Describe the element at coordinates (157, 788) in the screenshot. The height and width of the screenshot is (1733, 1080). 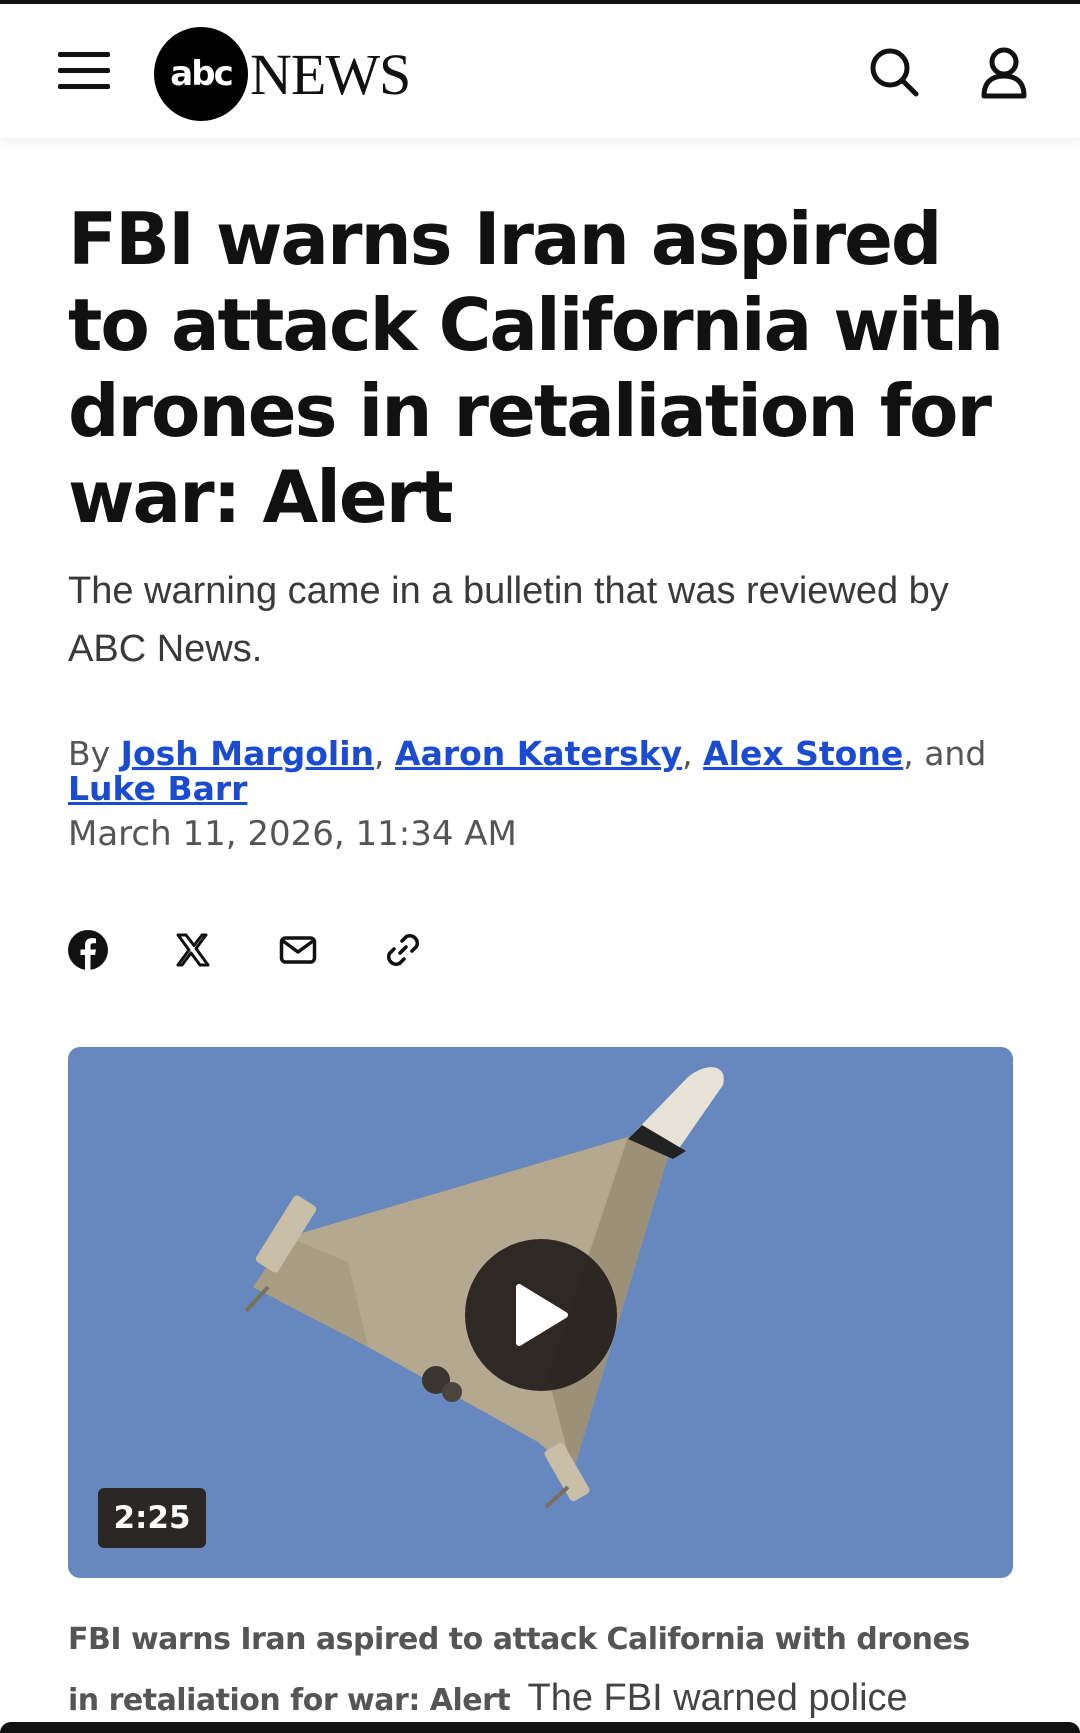
I see `author-link: Luke Barr` at that location.